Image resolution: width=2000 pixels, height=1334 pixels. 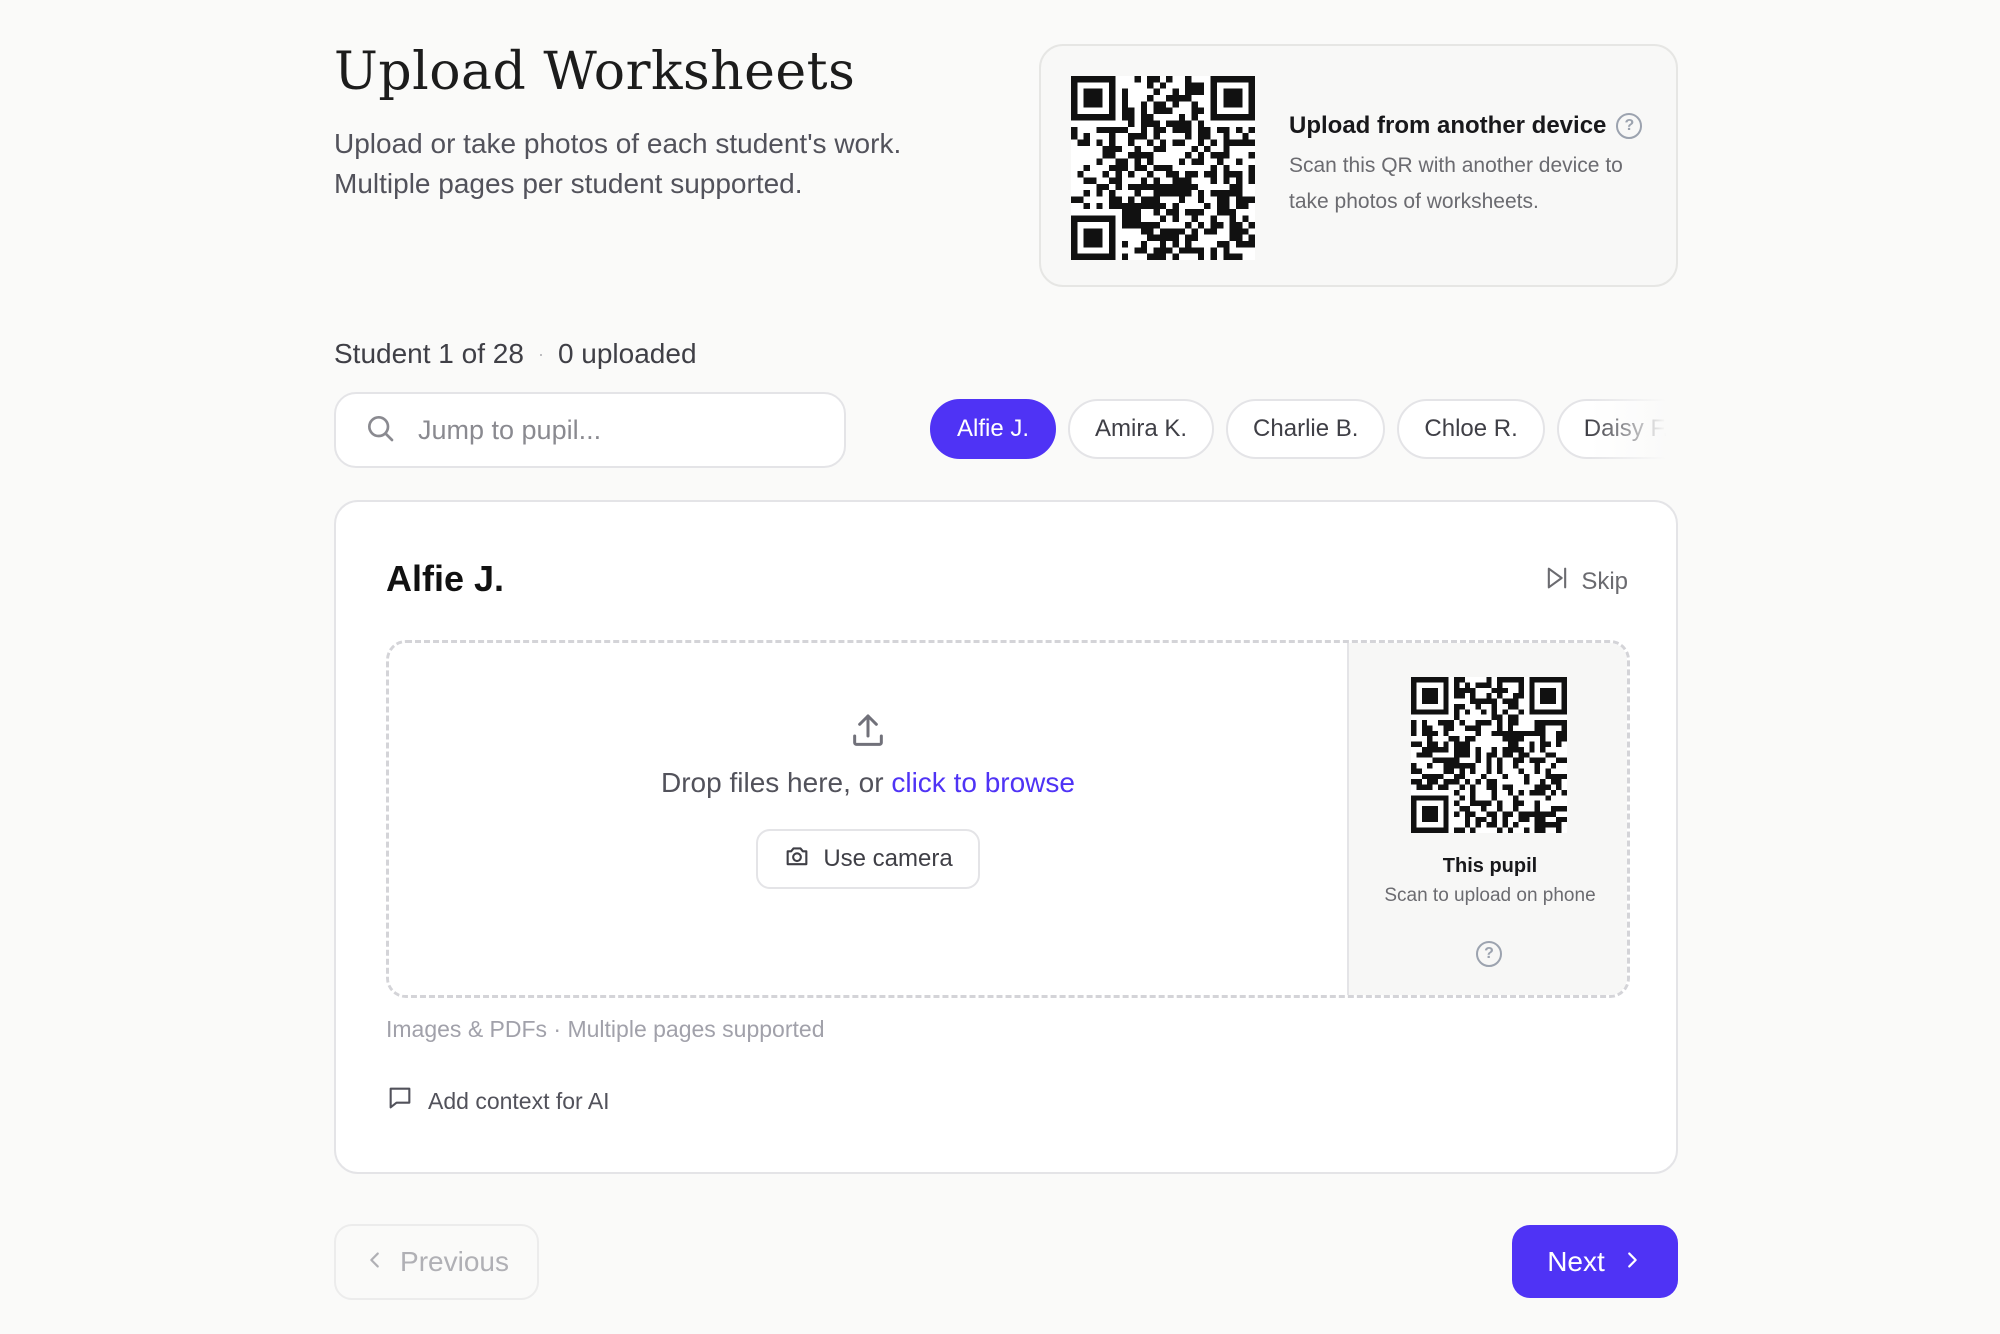 I want to click on pupil-chip-alfie: Alfie J., so click(x=993, y=429).